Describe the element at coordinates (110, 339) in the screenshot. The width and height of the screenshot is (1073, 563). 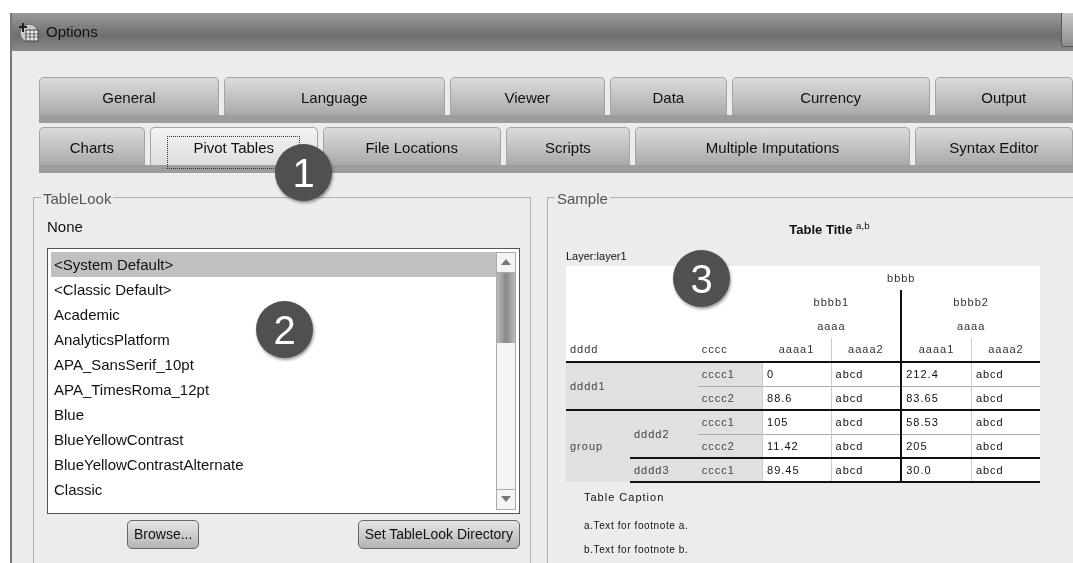
I see `list-item: AnalyticsPlatform` at that location.